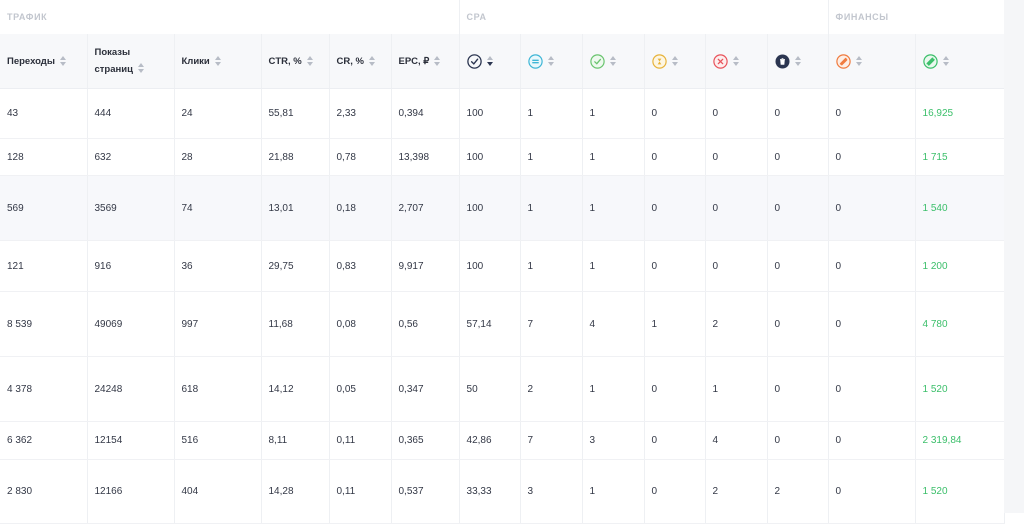 This screenshot has height=524, width=1024. What do you see at coordinates (613, 324) in the screenshot?
I see `table-cell: 4` at bounding box center [613, 324].